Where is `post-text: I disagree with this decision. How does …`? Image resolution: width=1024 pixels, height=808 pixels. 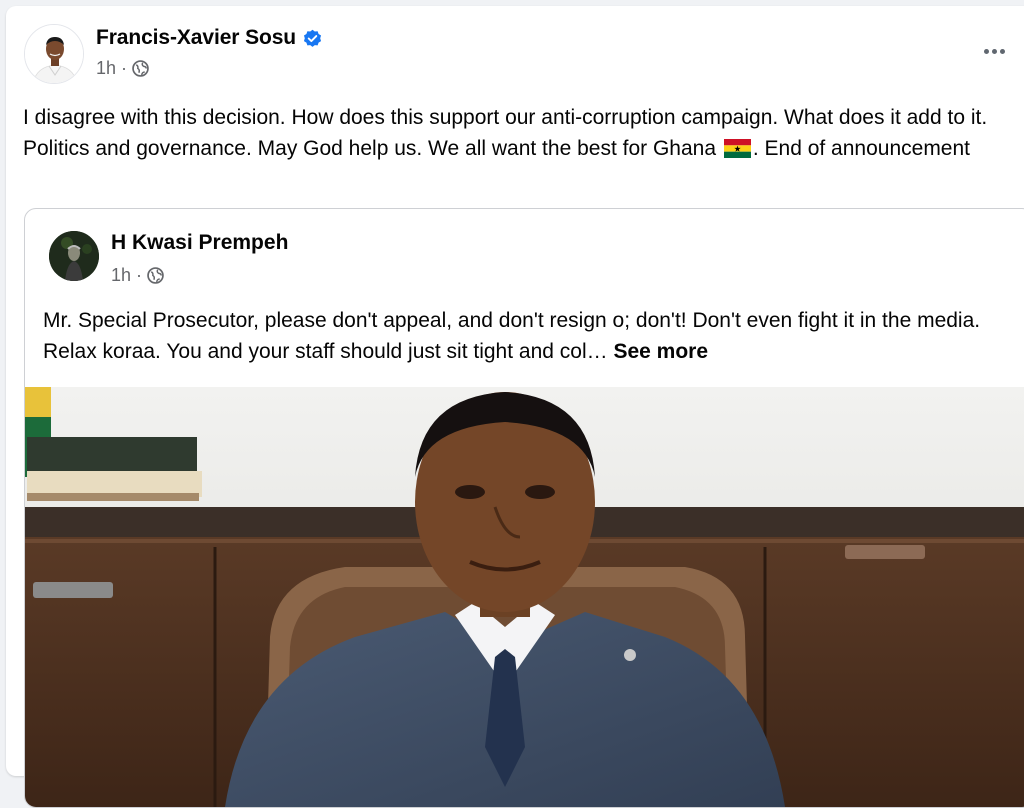
post-text: I disagree with this decision. How does … is located at coordinates (523, 133).